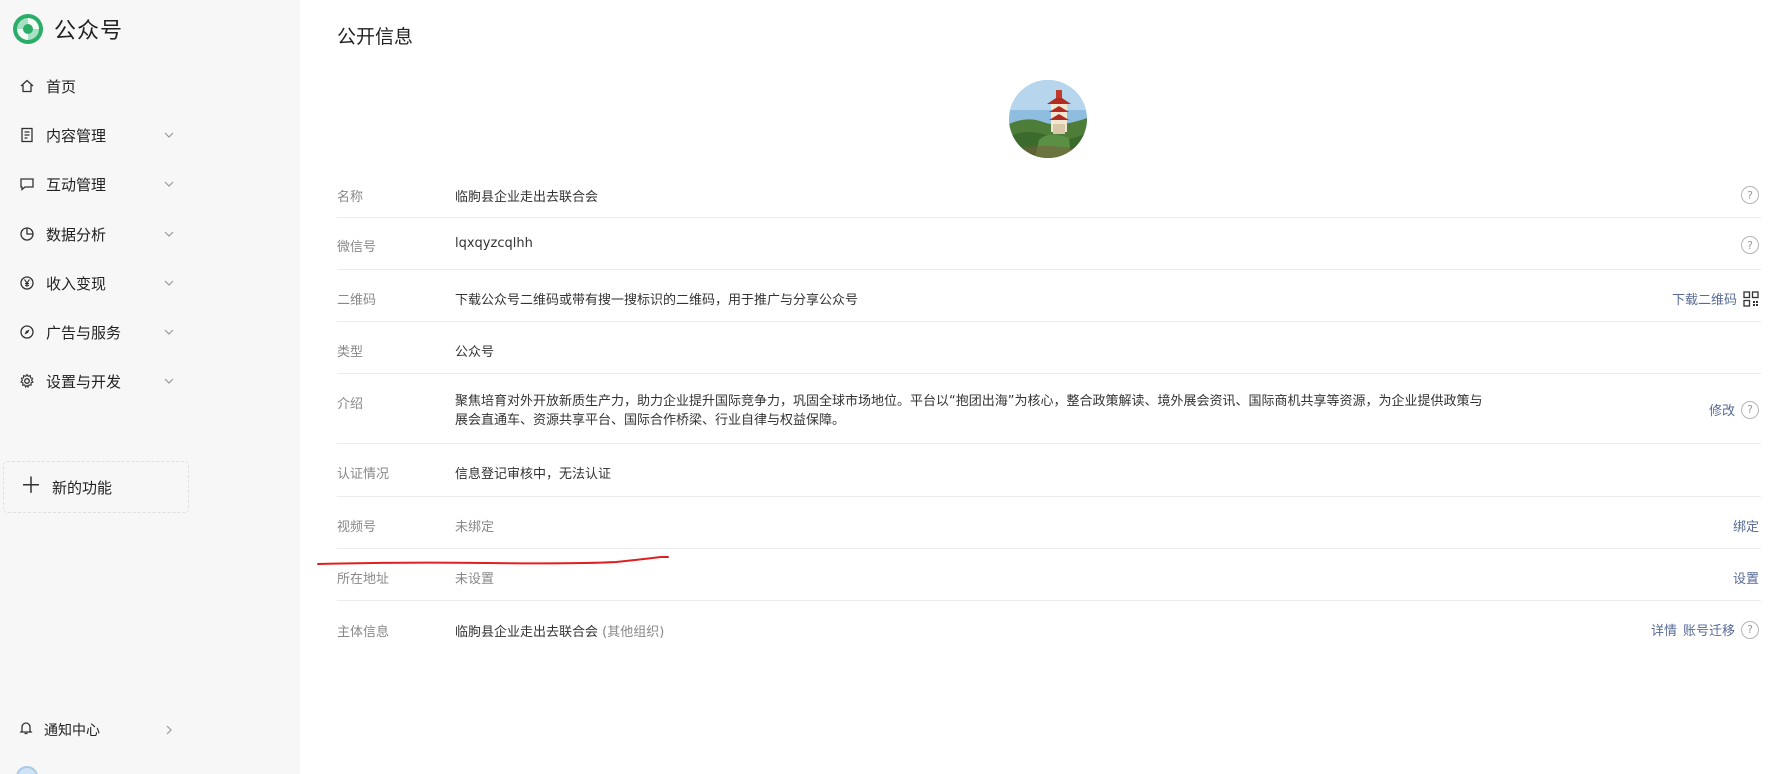 Image resolution: width=1789 pixels, height=774 pixels. Describe the element at coordinates (27, 381) in the screenshot. I see `gear-icon` at that location.